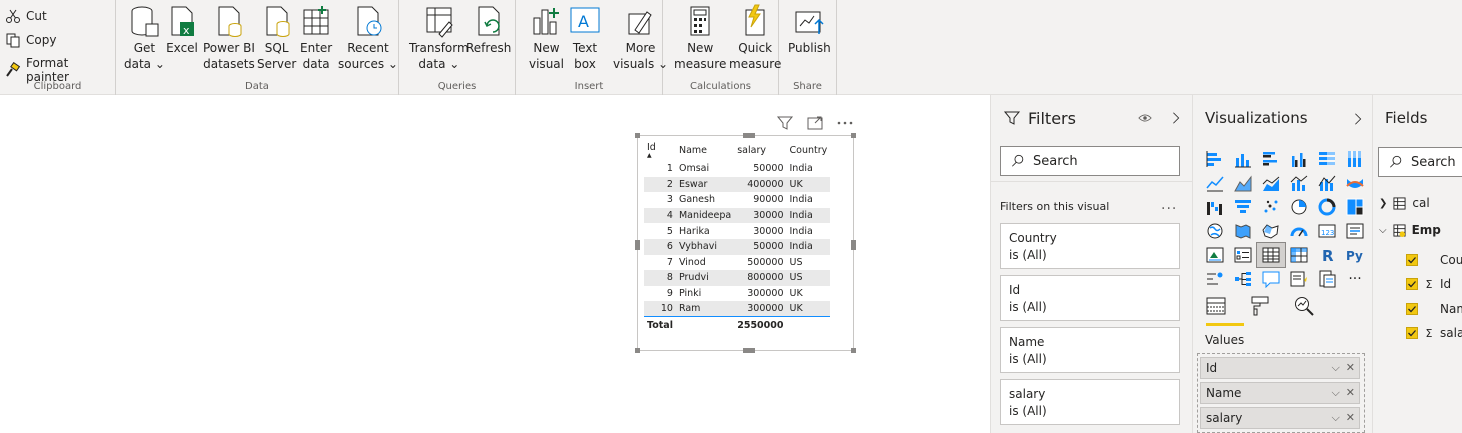  Describe the element at coordinates (1383, 203) in the screenshot. I see `chevron-right-icon: ❯` at that location.